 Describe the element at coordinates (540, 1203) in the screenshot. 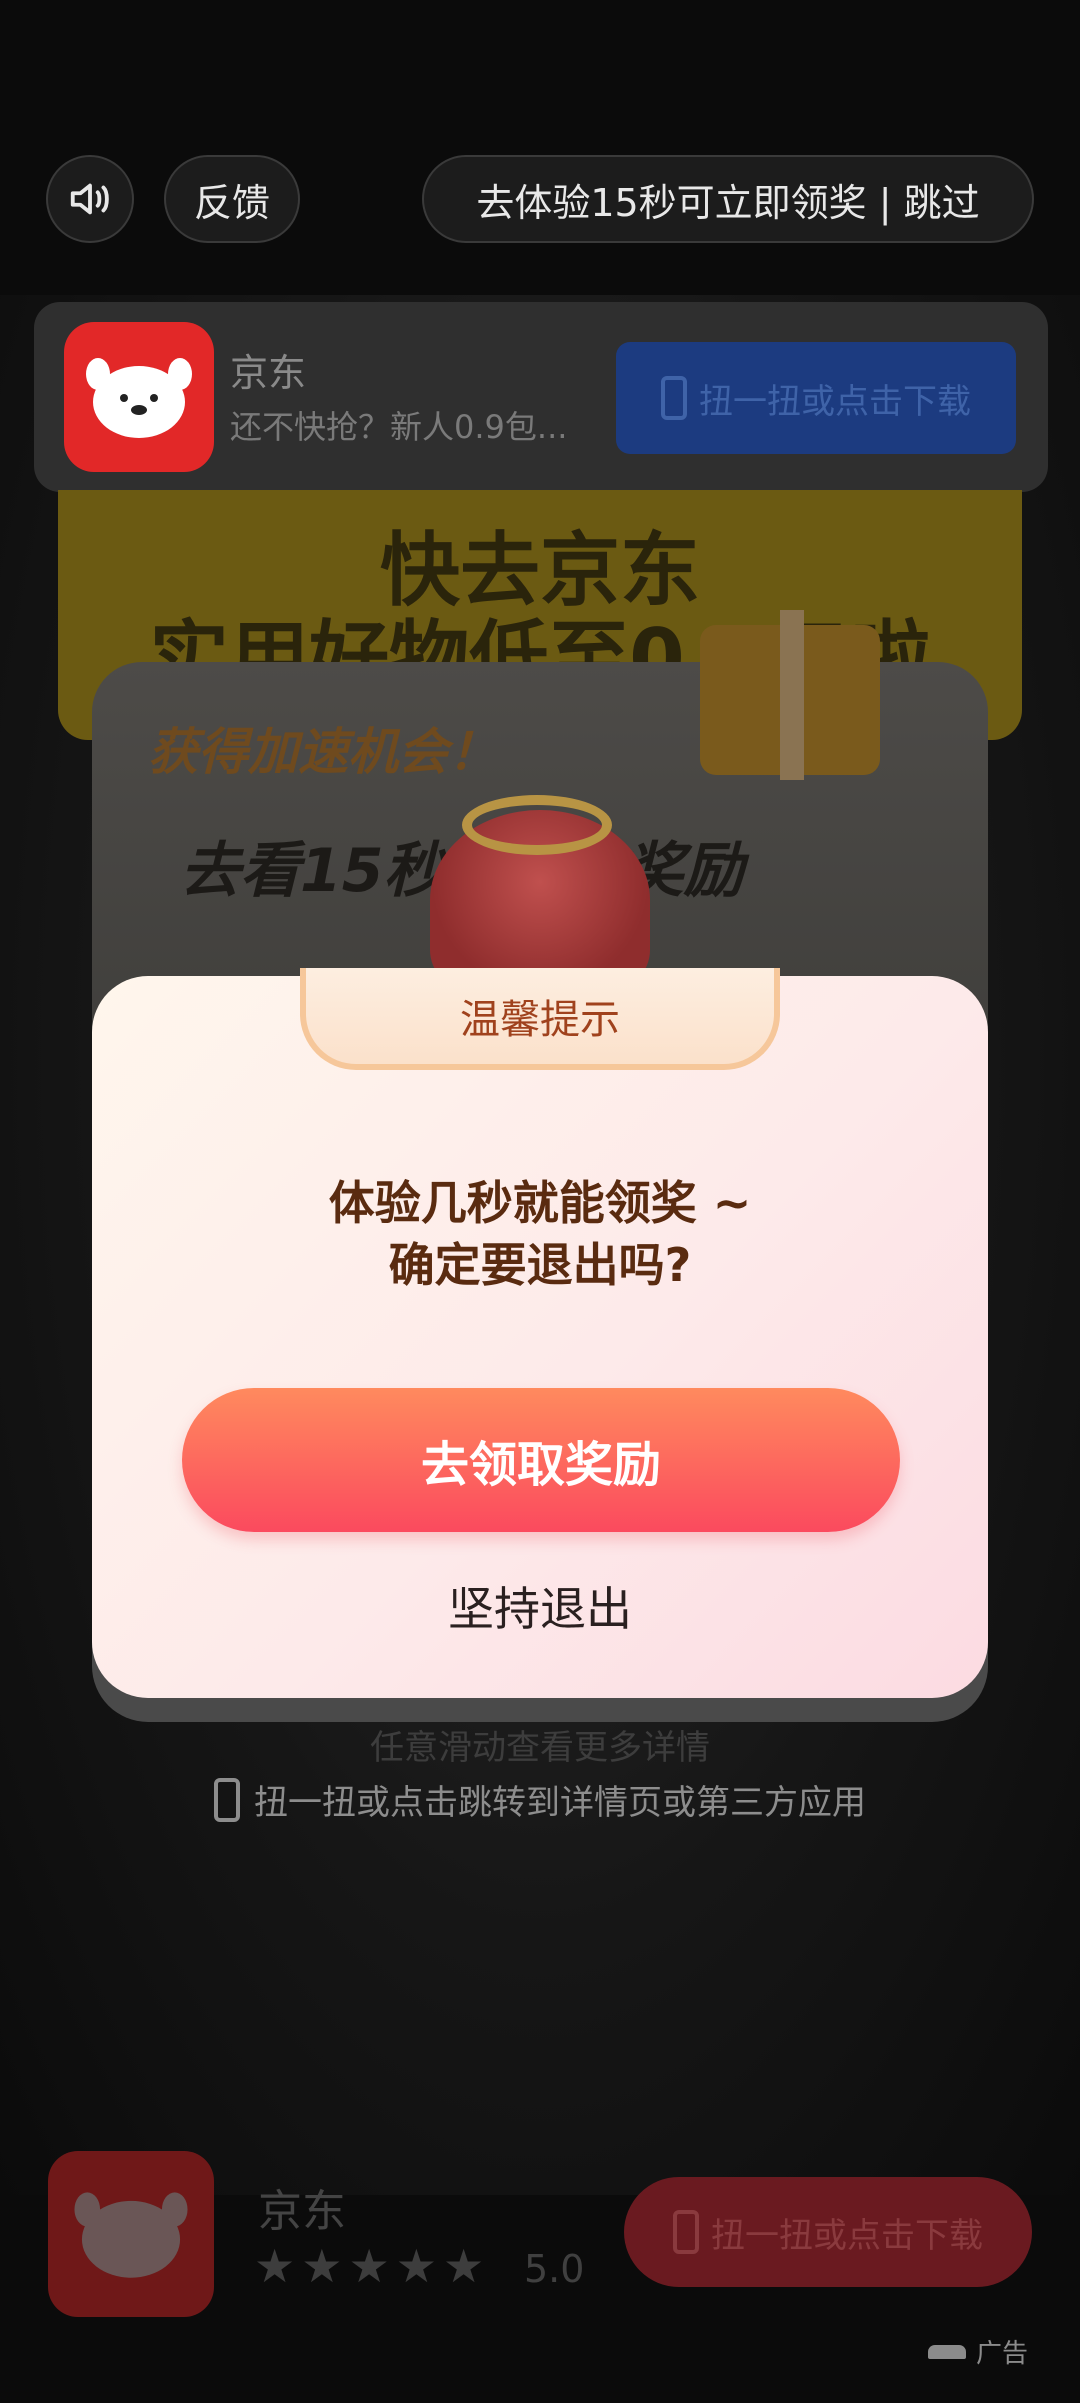

I see `dialog-message-line-1: 体验几秒就能领奖 ~` at that location.